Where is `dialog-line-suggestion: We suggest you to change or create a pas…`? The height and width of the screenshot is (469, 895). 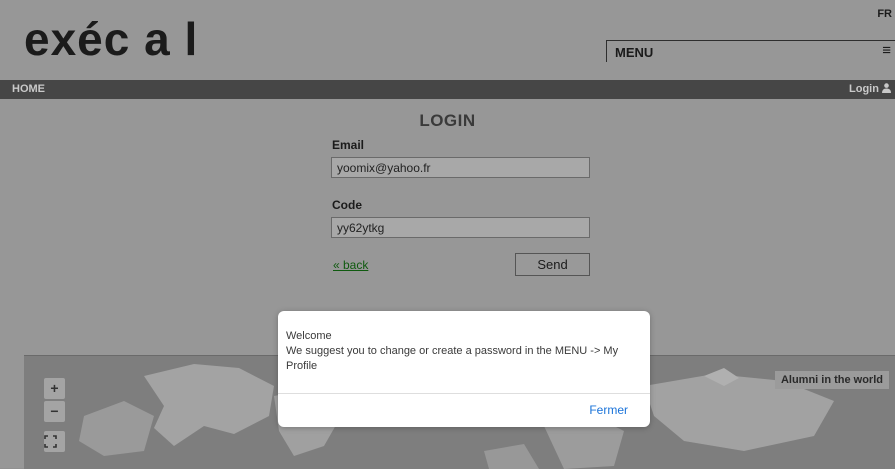 dialog-line-suggestion: We suggest you to change or create a pas… is located at coordinates (452, 358).